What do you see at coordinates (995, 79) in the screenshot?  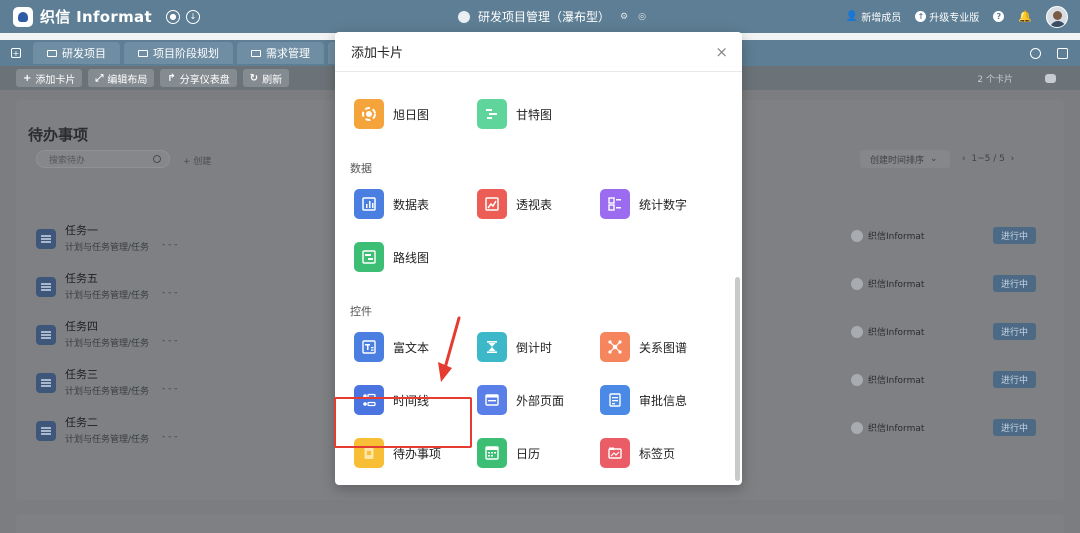 I see `card-count: 2 个卡片` at bounding box center [995, 79].